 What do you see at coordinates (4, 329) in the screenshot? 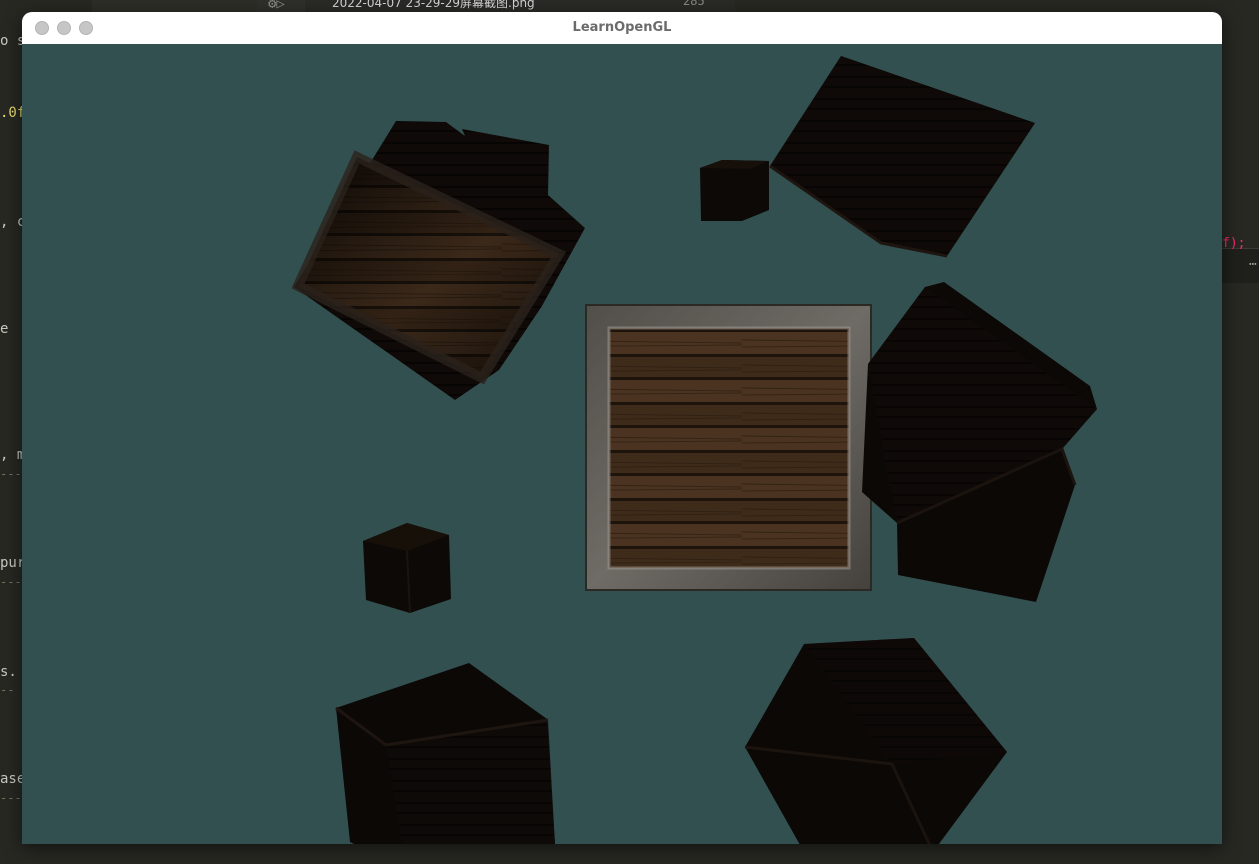
I see `code-fragment: e` at bounding box center [4, 329].